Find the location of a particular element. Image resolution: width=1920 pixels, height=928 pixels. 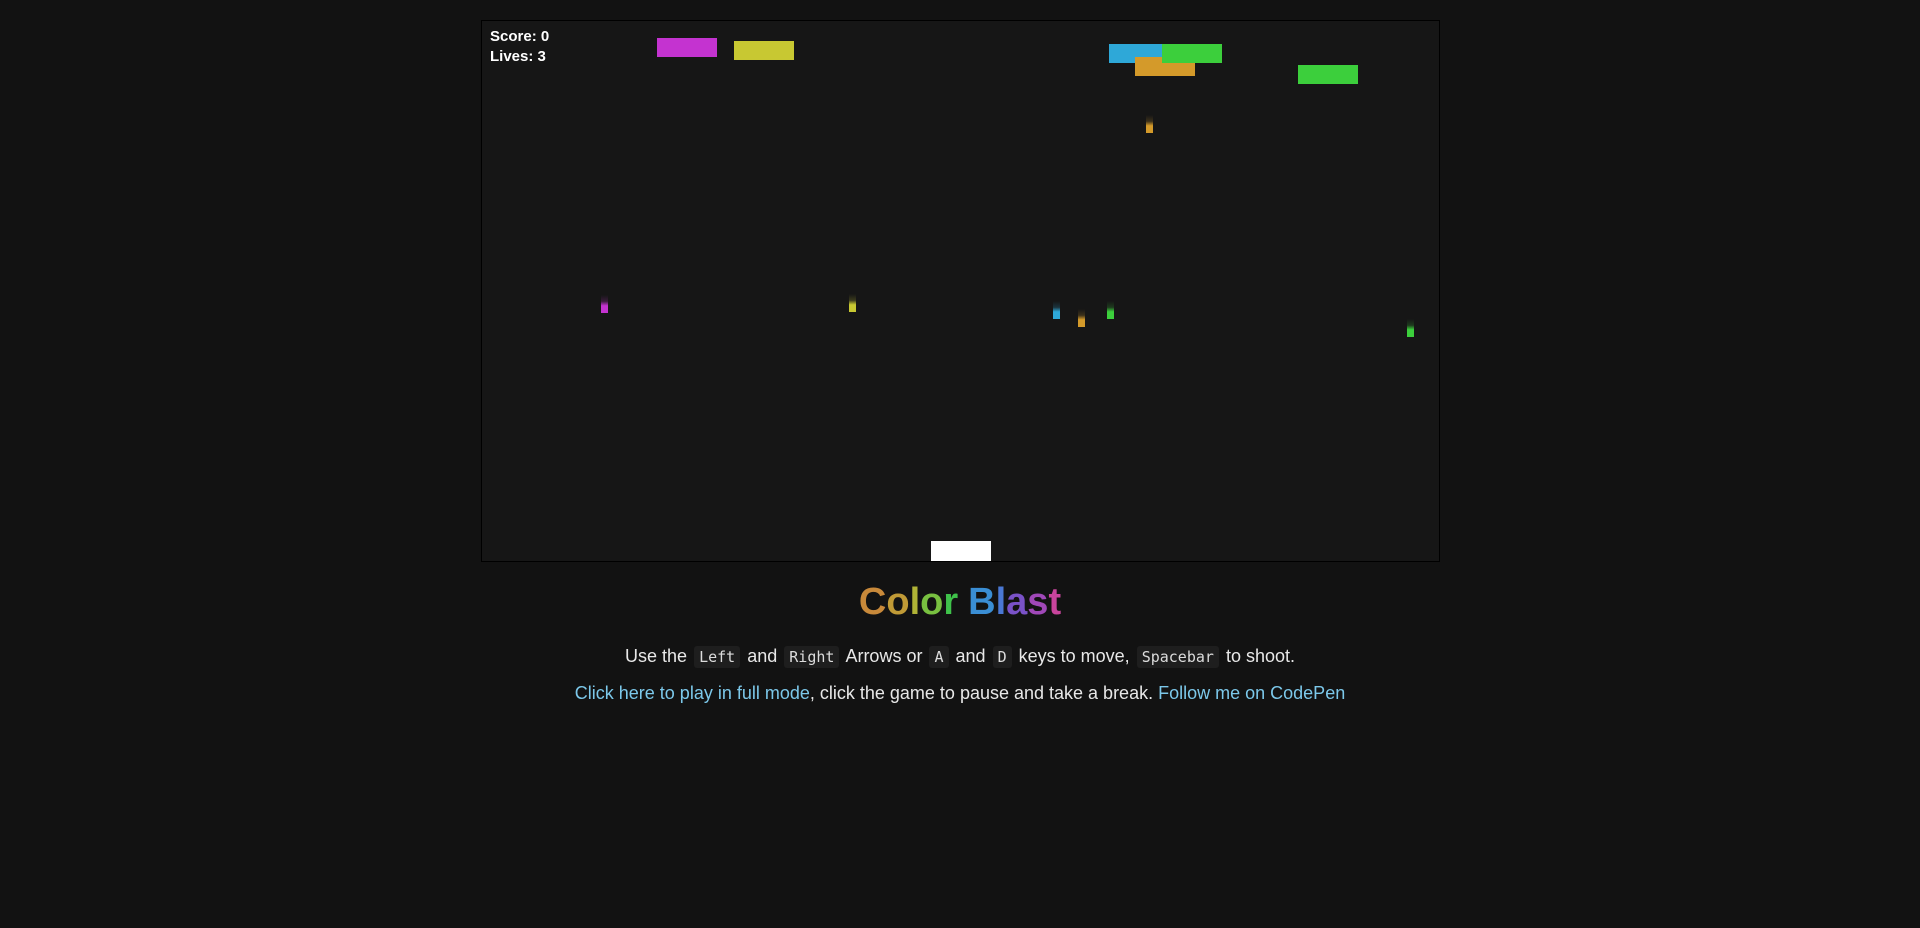

title-letter: r is located at coordinates (951, 602).